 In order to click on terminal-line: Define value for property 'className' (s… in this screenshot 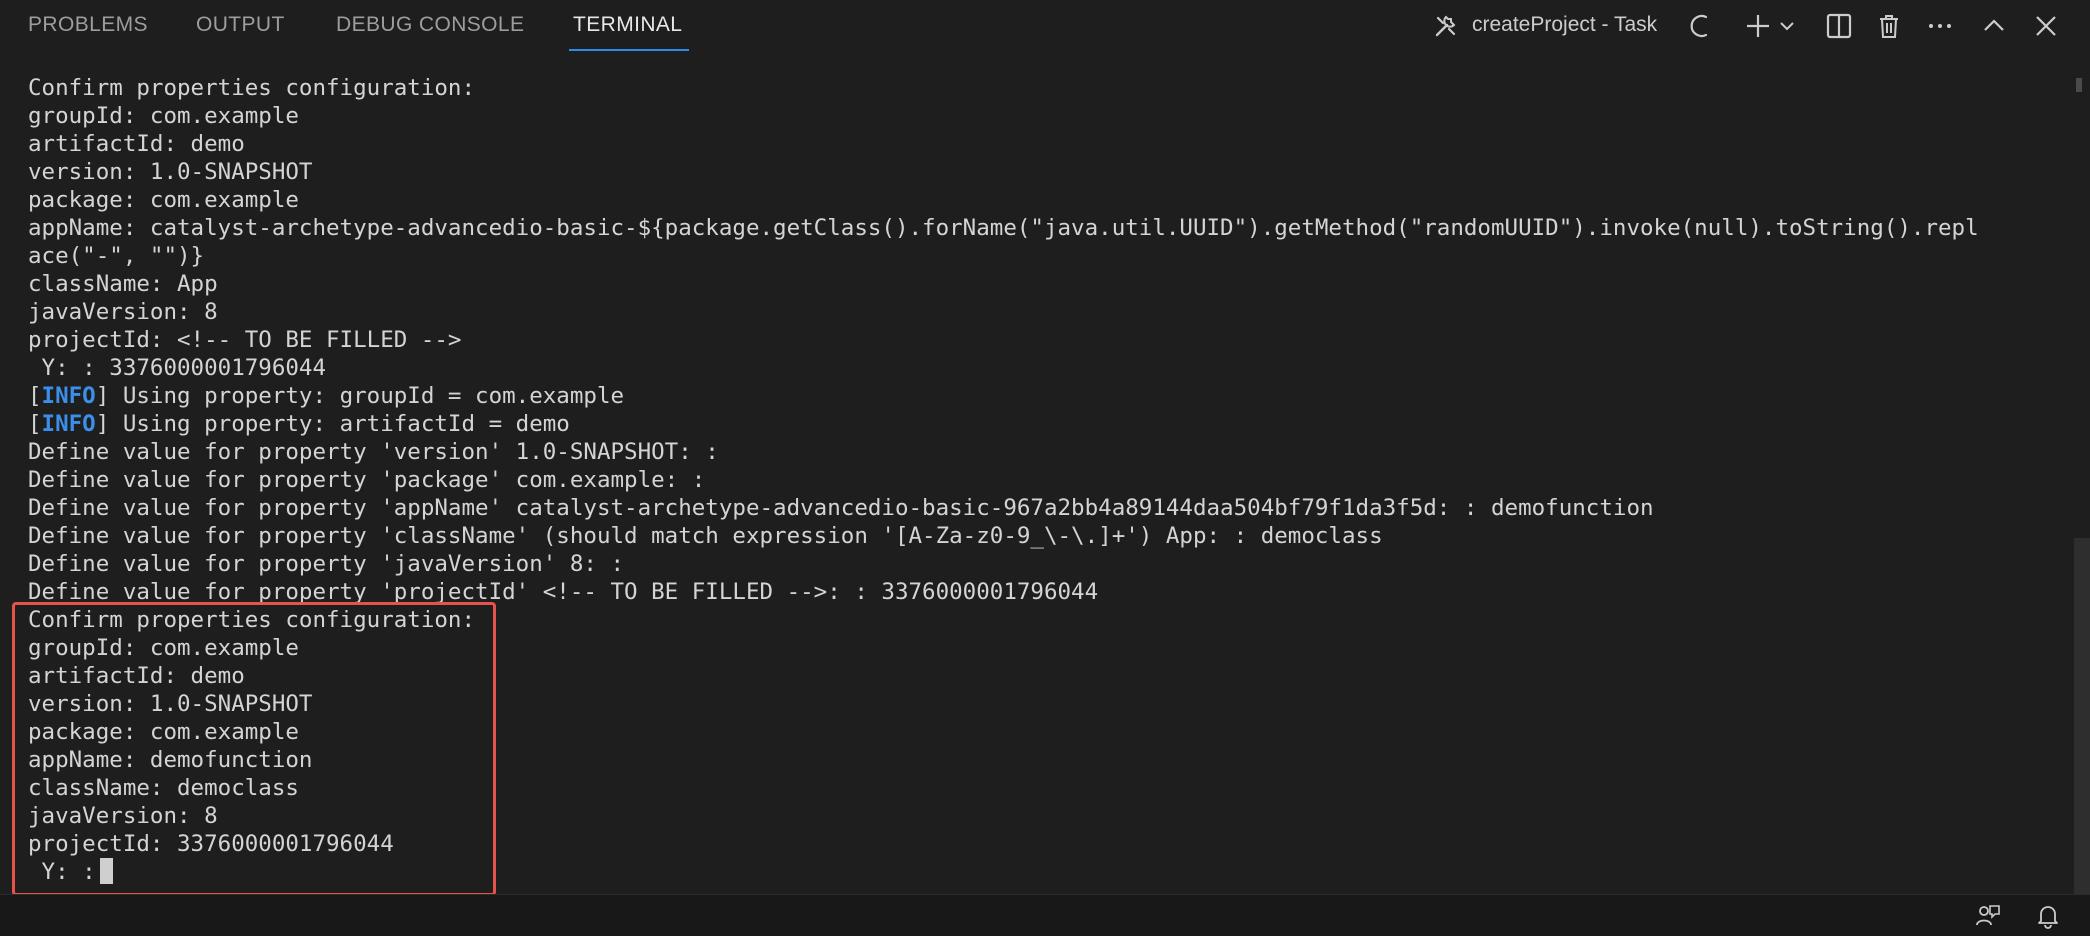, I will do `click(705, 536)`.